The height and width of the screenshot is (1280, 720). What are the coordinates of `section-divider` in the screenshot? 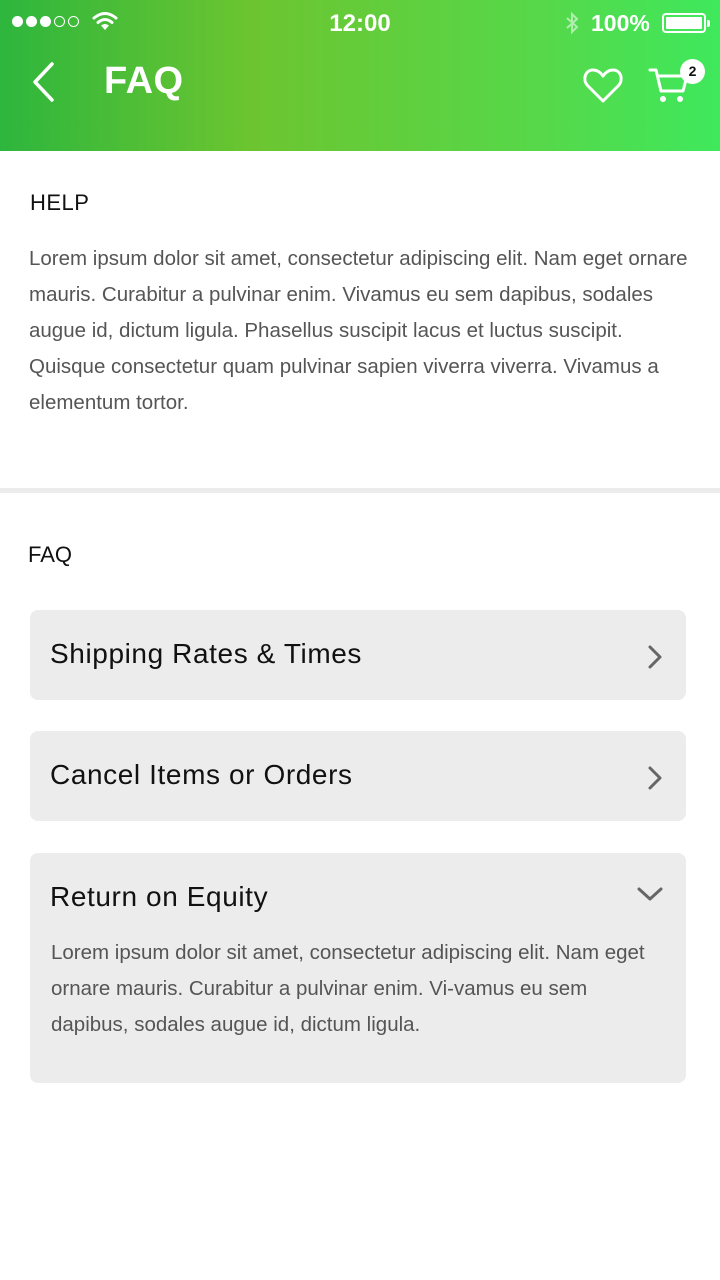 It's located at (360, 490).